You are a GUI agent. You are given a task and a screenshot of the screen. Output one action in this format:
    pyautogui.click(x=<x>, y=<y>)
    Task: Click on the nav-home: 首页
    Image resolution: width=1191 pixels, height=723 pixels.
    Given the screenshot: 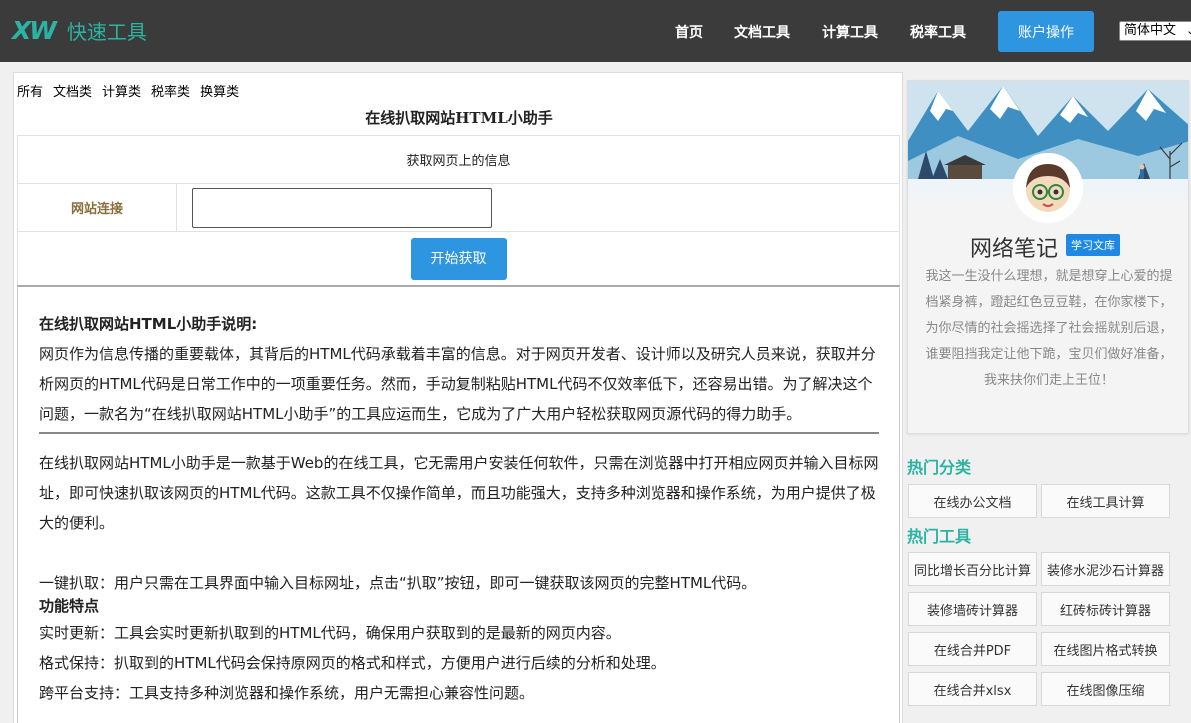 What is the action you would take?
    pyautogui.click(x=689, y=32)
    